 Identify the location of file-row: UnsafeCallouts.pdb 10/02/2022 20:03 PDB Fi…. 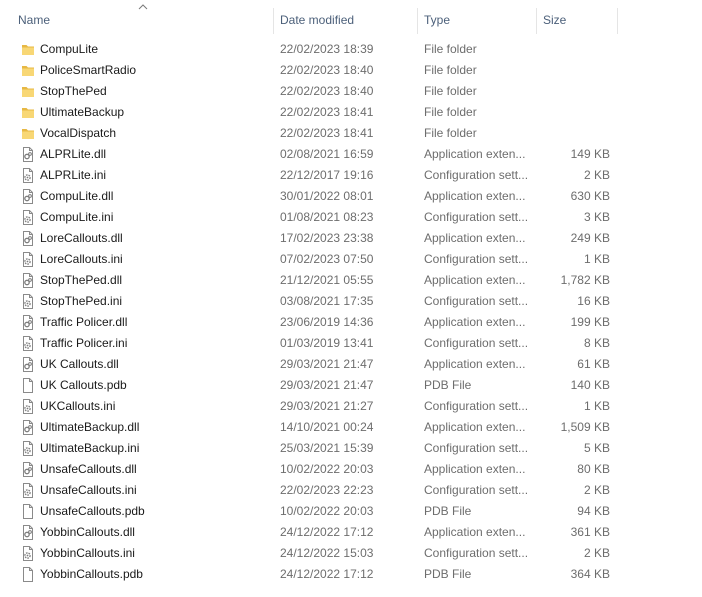
(351, 511).